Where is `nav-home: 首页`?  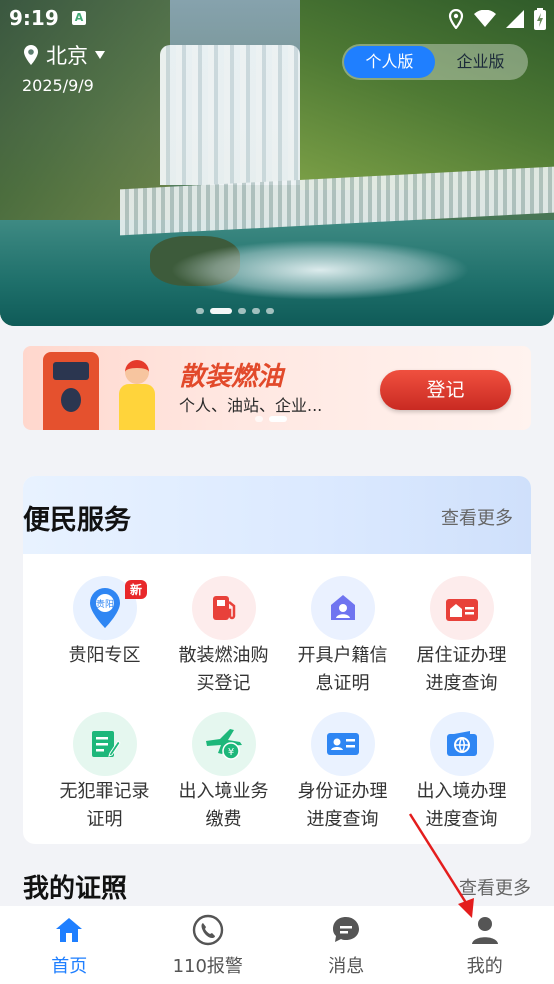 nav-home: 首页 is located at coordinates (69, 945).